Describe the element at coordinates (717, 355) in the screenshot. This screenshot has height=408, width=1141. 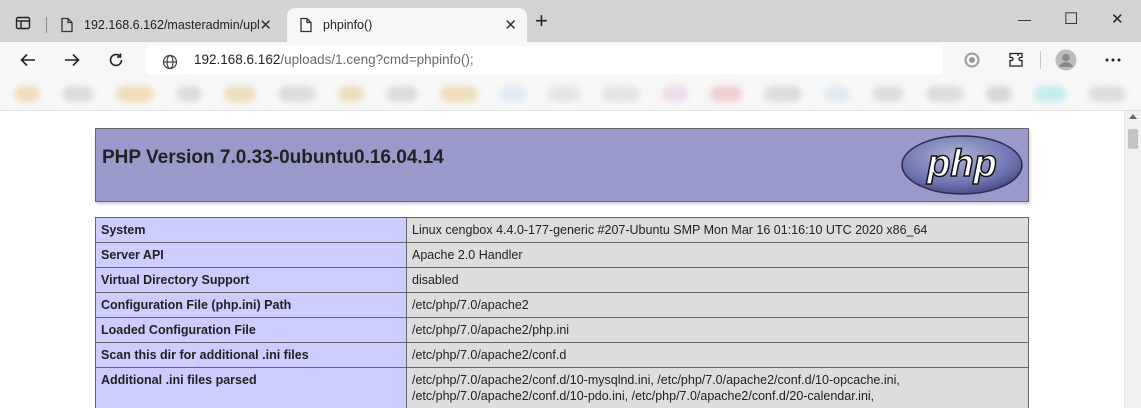
I see `row-value: /etc/php/7.0/apache2/conf.d` at that location.